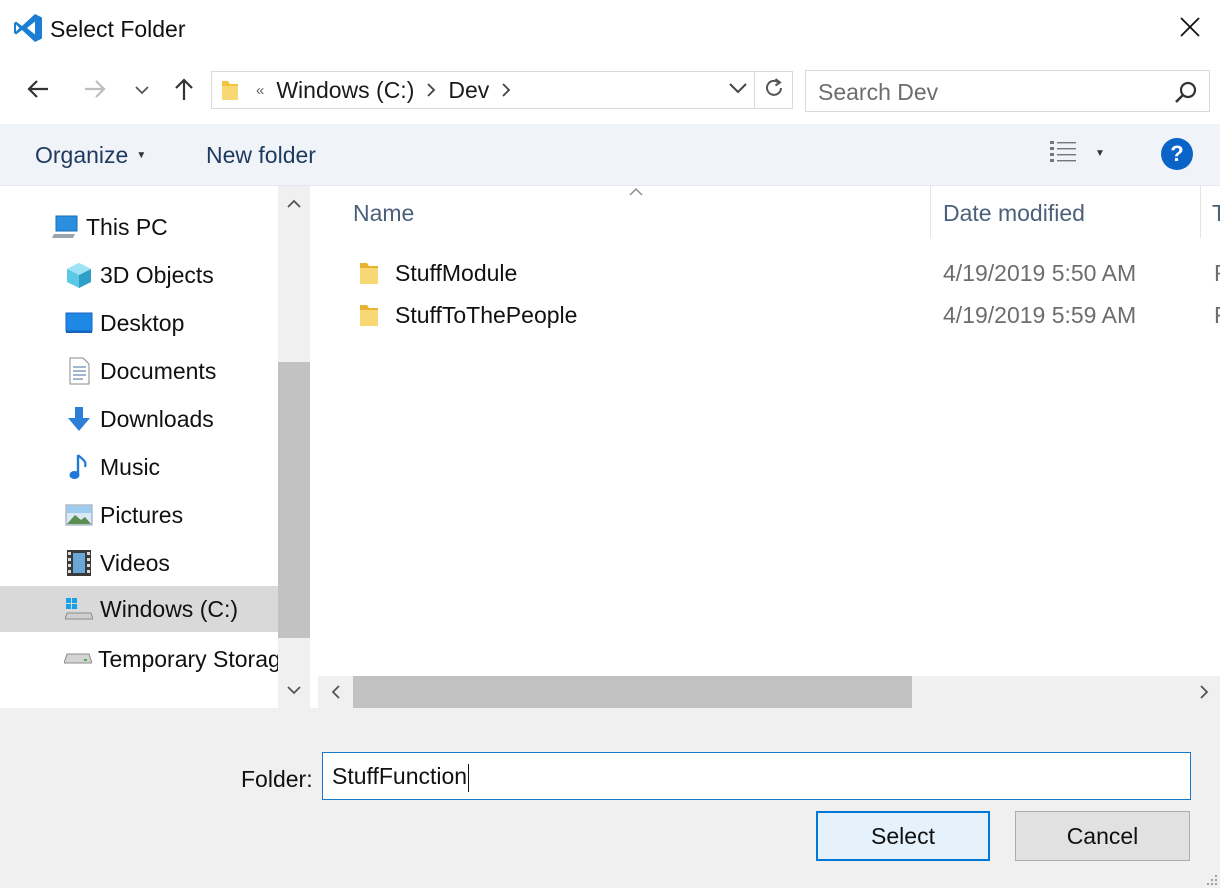  I want to click on refresh-icon, so click(774, 90).